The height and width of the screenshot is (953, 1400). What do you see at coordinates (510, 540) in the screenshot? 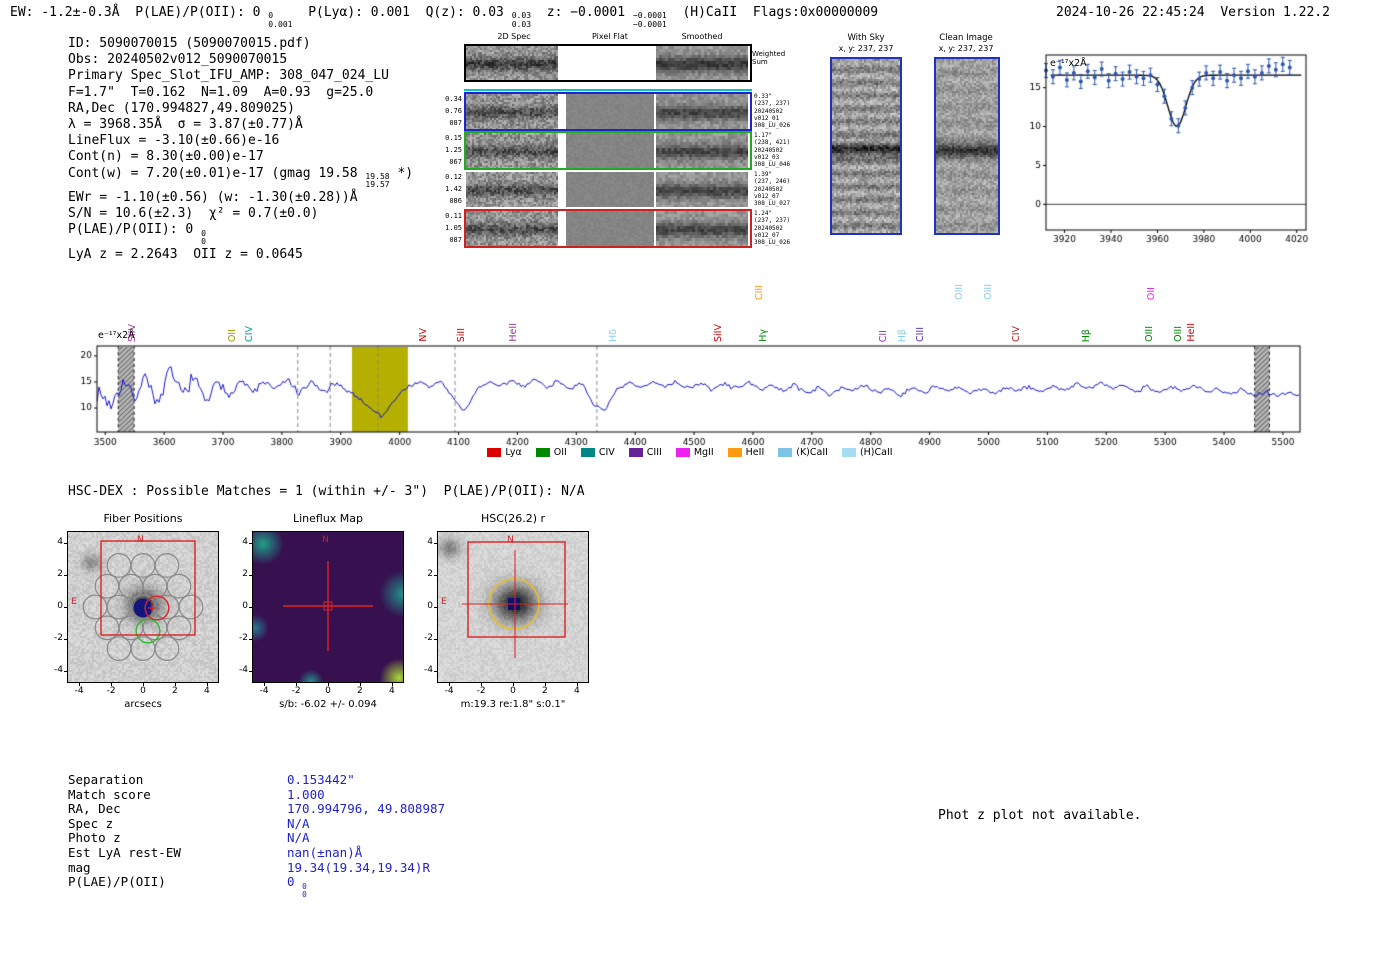
I see `compass-north-label: N` at bounding box center [510, 540].